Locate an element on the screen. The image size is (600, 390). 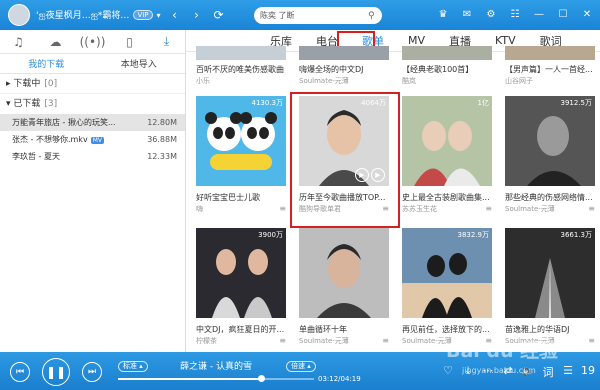
prev-icon: ⏮ is located at coordinates (20, 372).